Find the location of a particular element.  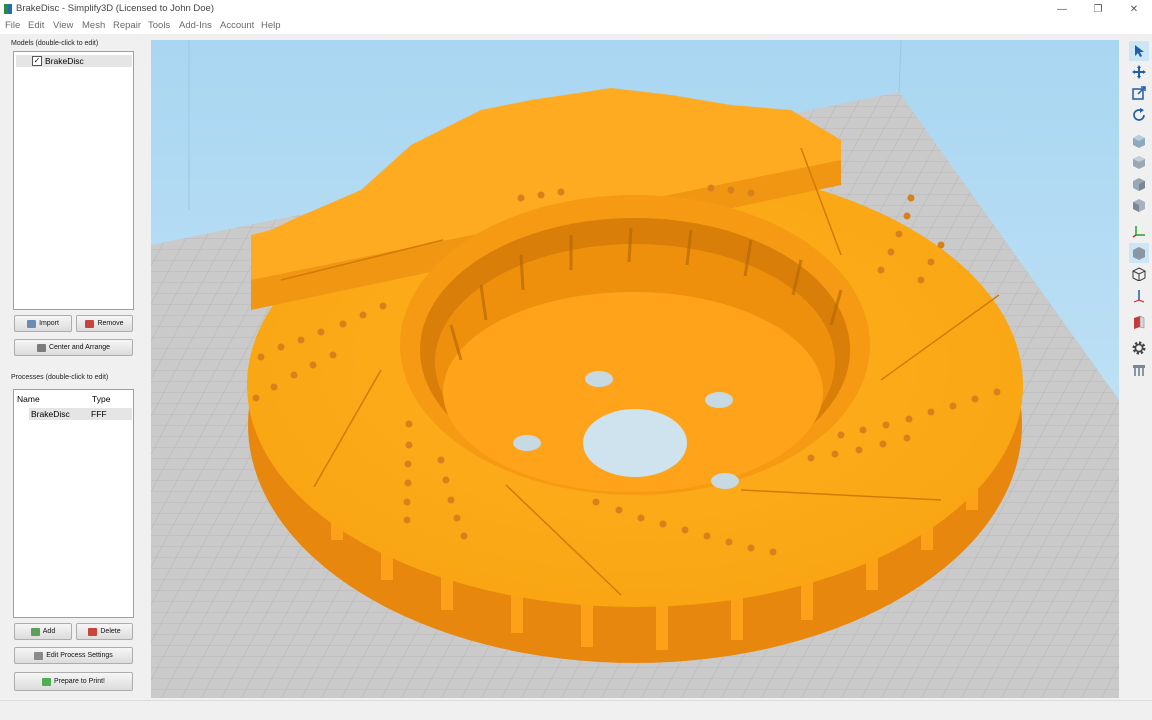

select-tool-icon is located at coordinates (1139, 51).